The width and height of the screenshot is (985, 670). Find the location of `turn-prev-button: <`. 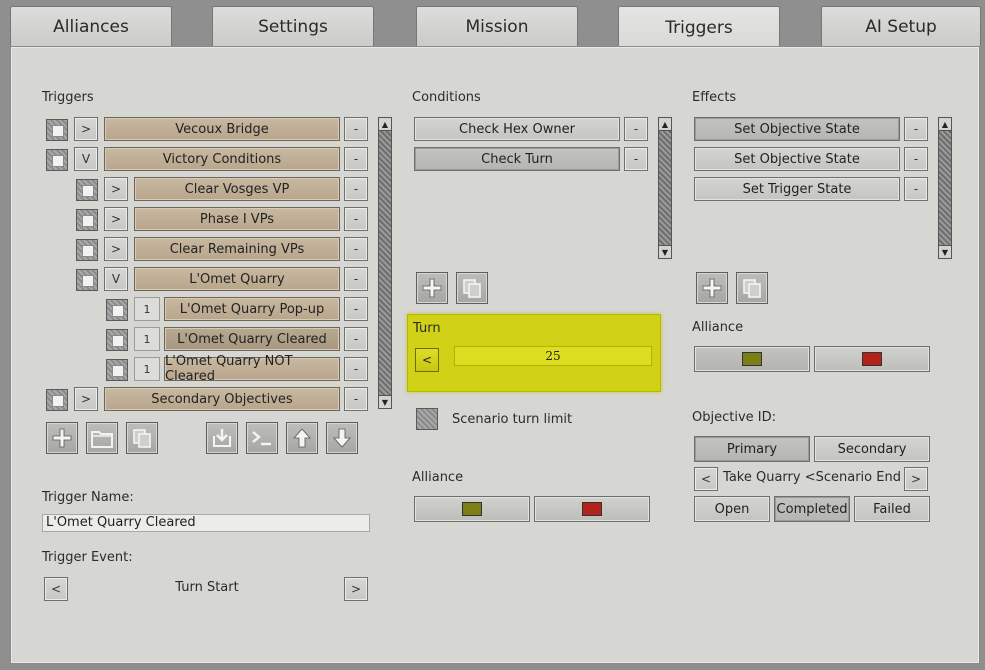

turn-prev-button: < is located at coordinates (427, 360).